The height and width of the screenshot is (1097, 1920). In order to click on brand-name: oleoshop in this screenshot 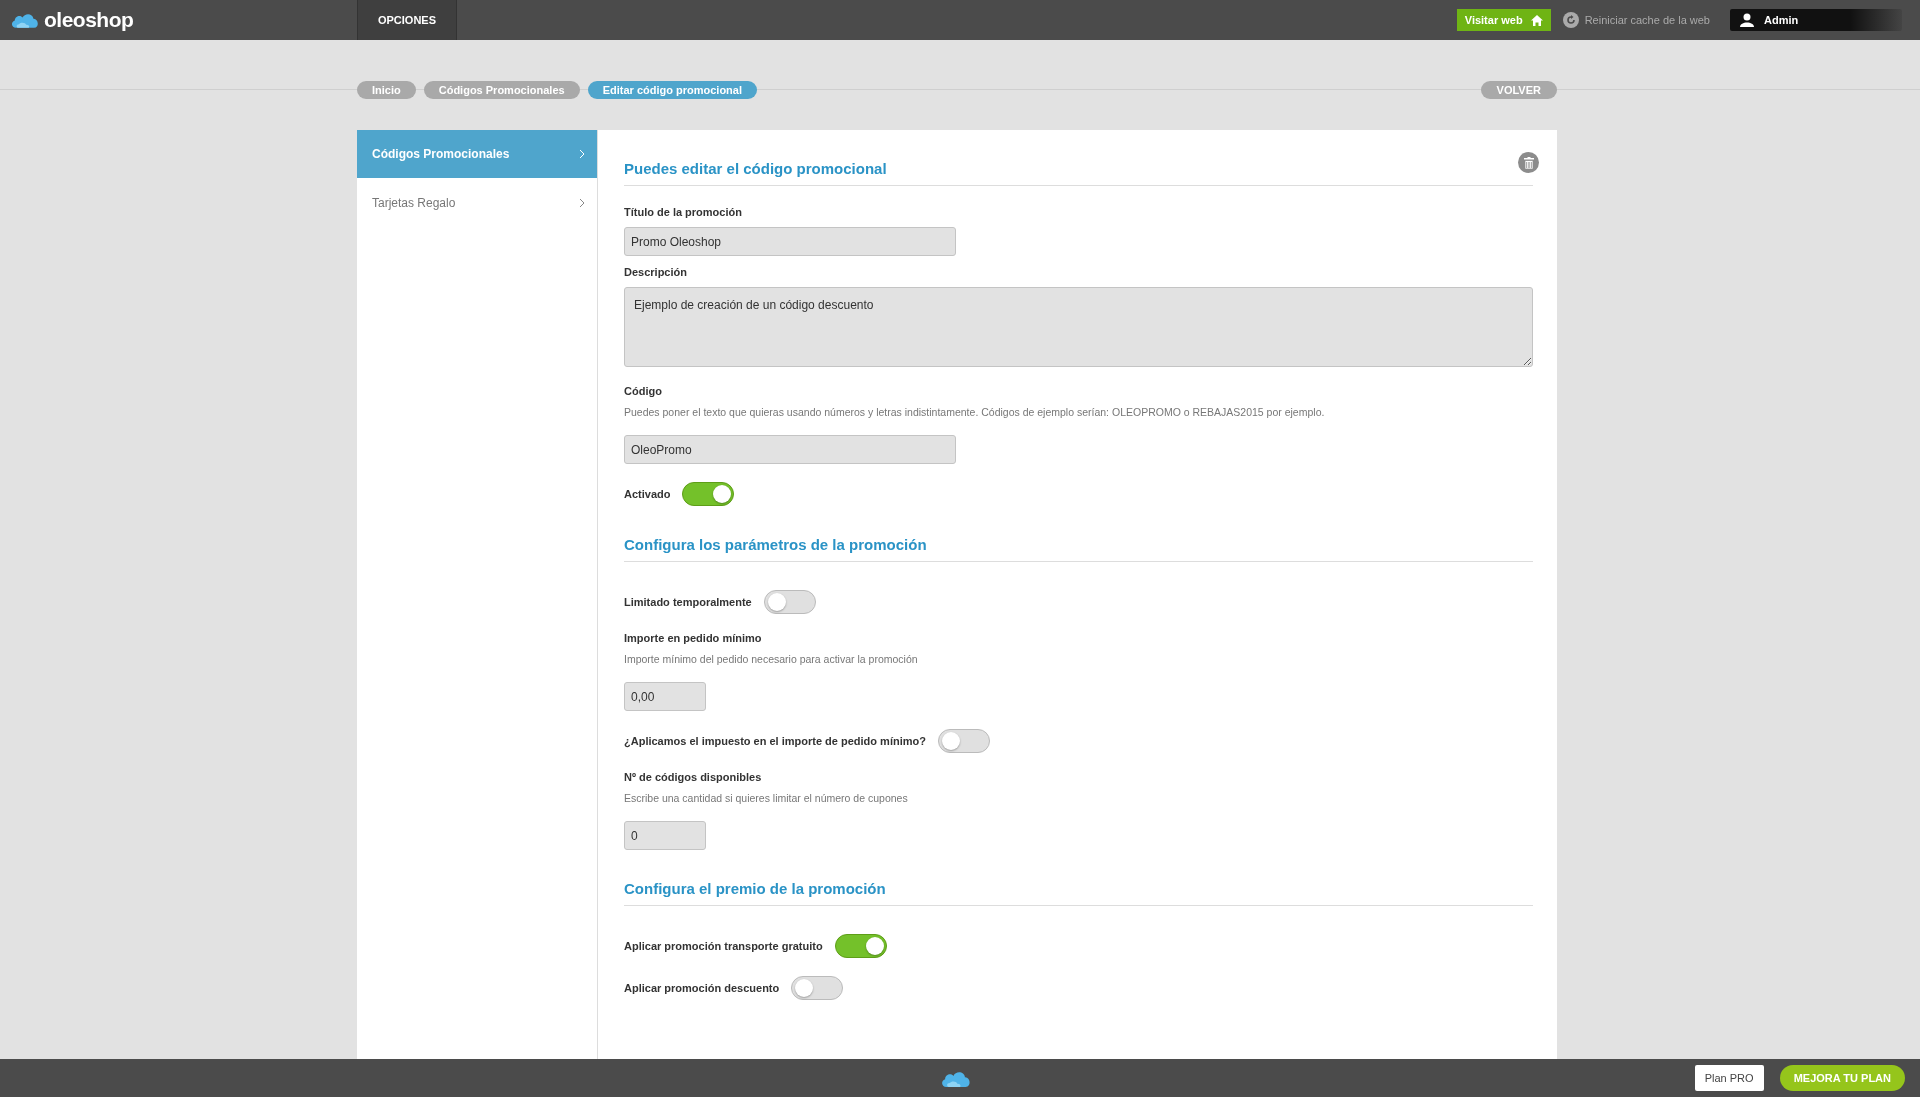, I will do `click(89, 20)`.